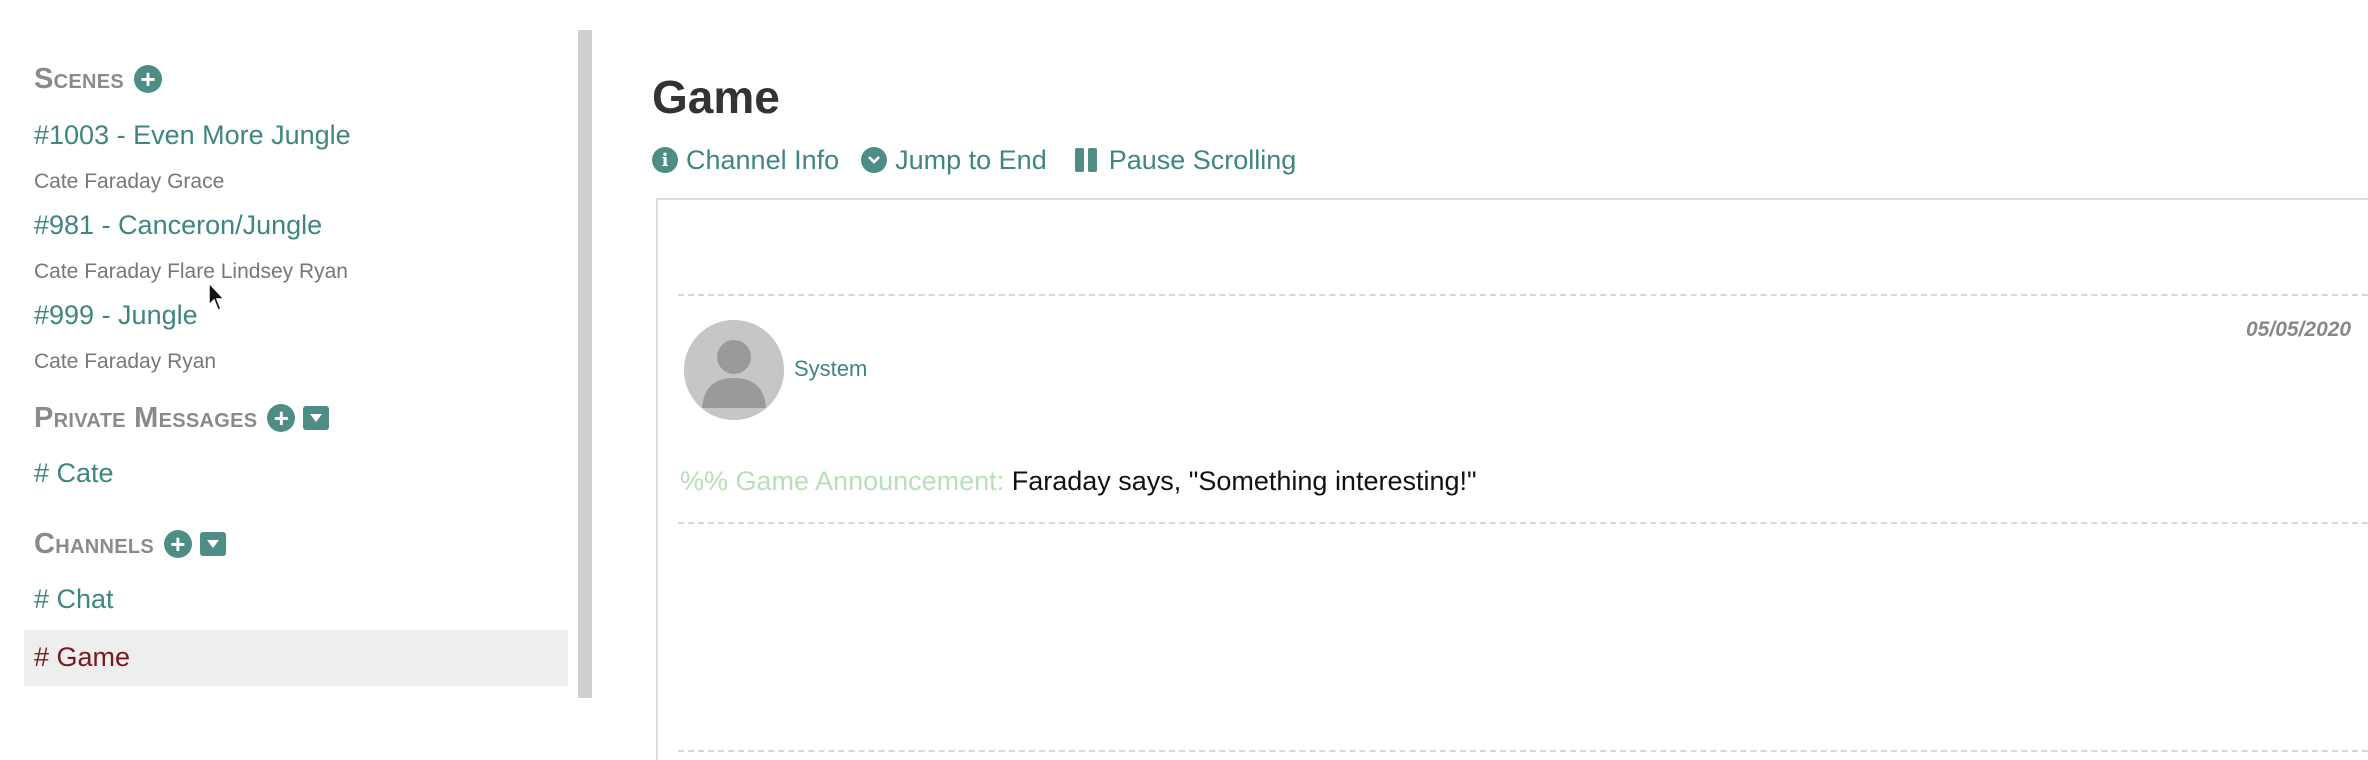  Describe the element at coordinates (1184, 4) in the screenshot. I see `cropped-top-text` at that location.